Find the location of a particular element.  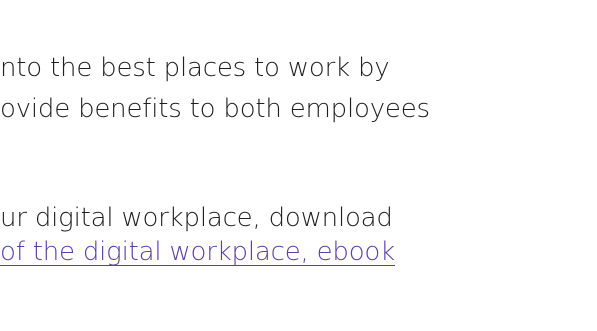

paragraph-2-line-1: ur digital workplace, download is located at coordinates (196, 218).